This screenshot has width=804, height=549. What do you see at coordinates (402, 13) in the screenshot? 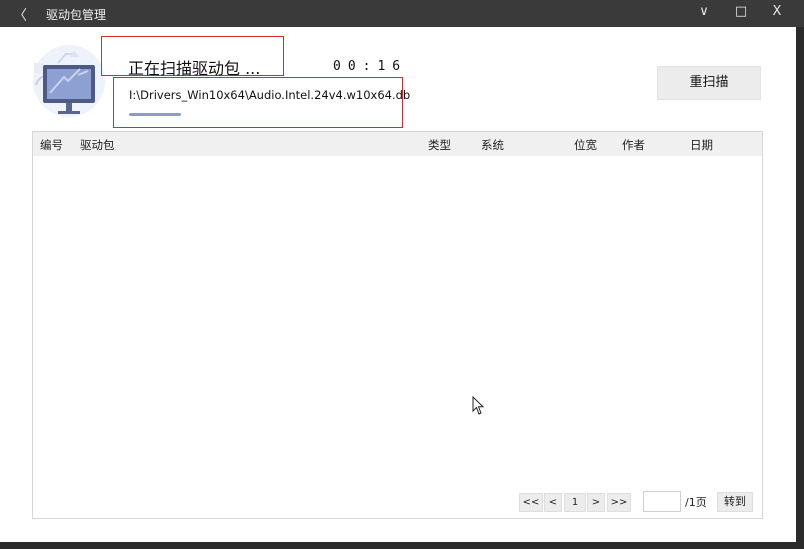
I see `title-bar: 〈 驱动包管理 ∨ □ X` at bounding box center [402, 13].